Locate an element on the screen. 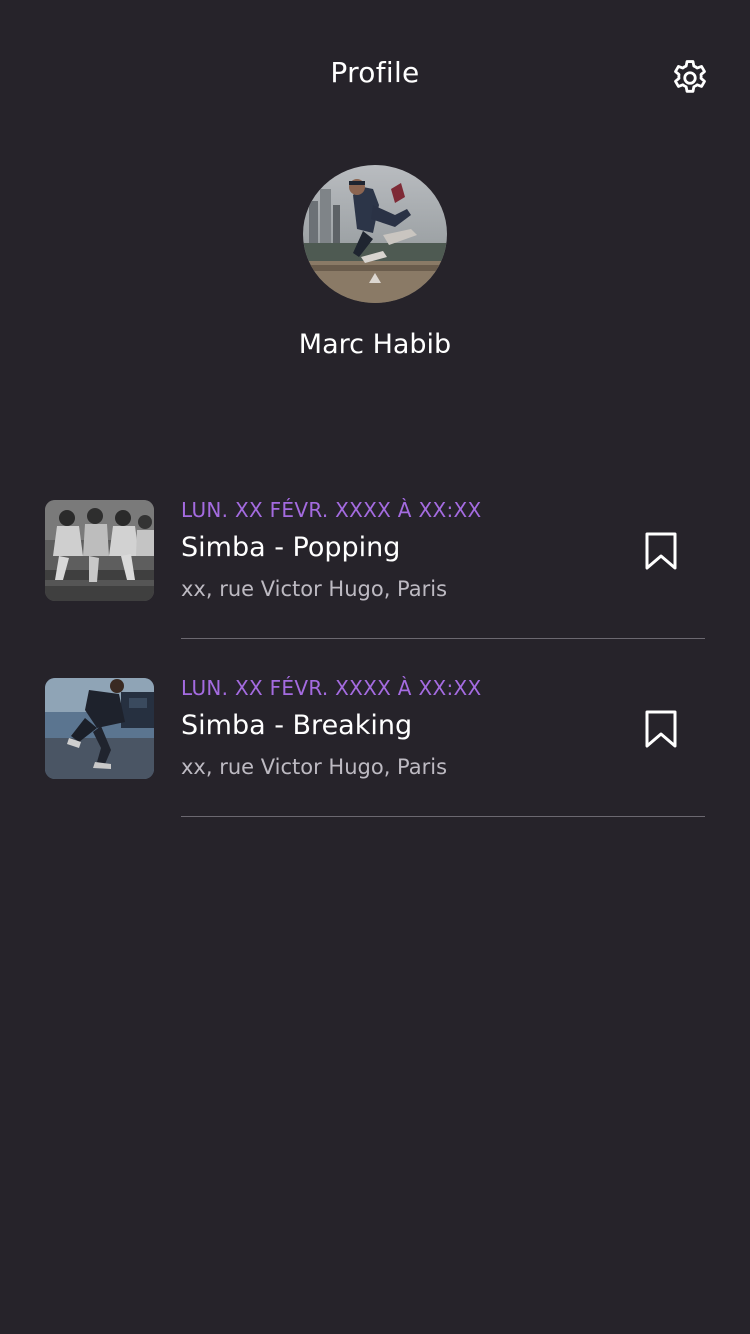 The height and width of the screenshot is (1334, 750). event-title: Simba - Breaking is located at coordinates (297, 725).